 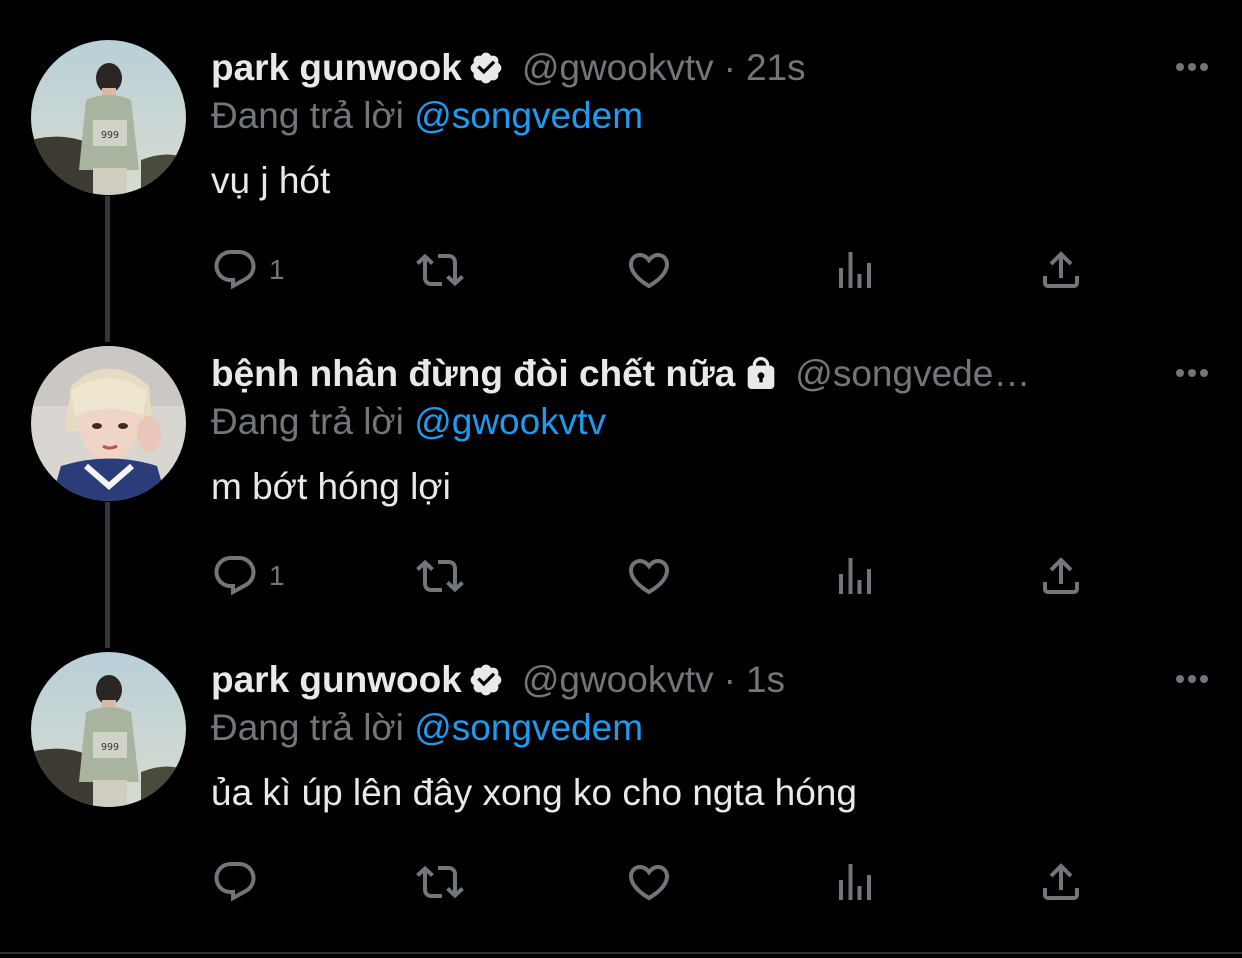 What do you see at coordinates (473, 374) in the screenshot?
I see `display-name: bệnh nhân đừng đòi chết nữa` at bounding box center [473, 374].